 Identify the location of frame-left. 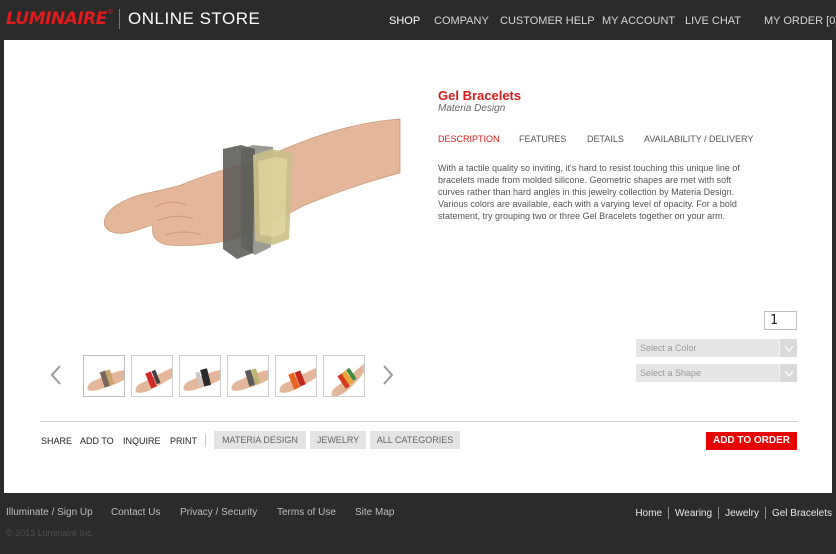
(2, 266).